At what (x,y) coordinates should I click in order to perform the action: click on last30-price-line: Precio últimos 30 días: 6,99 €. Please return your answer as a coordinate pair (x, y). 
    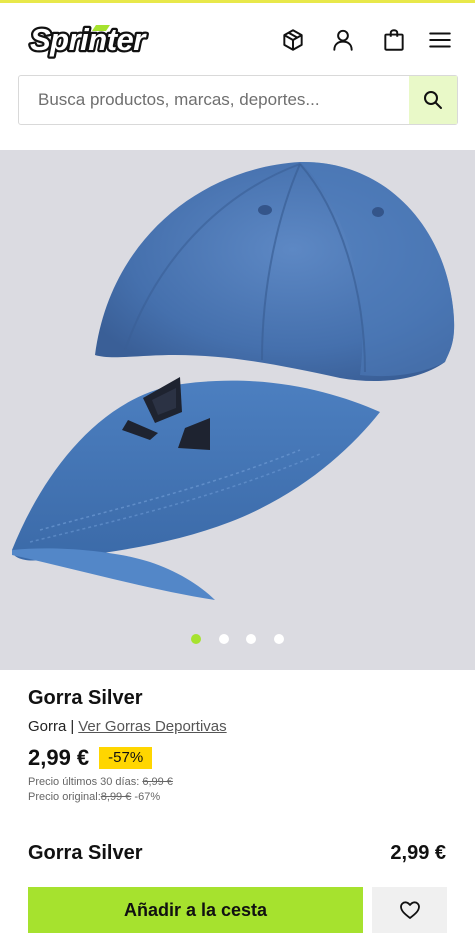
    Looking at the image, I should click on (100, 782).